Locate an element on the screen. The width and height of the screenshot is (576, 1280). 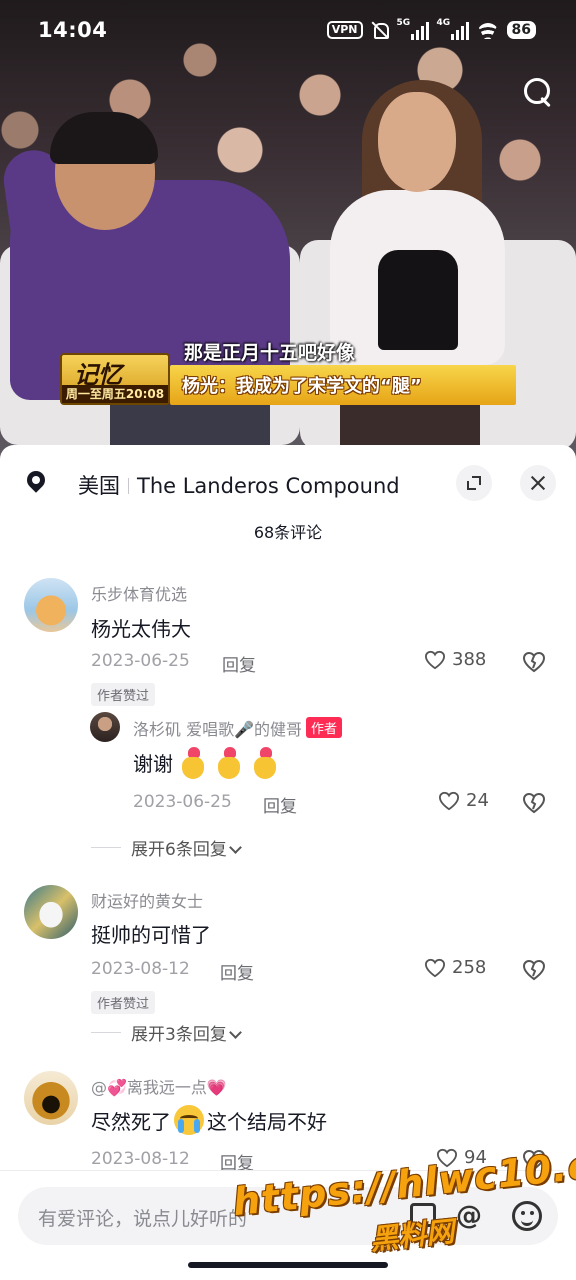
location-text: 美国 The Landeros Compound is located at coordinates (239, 485).